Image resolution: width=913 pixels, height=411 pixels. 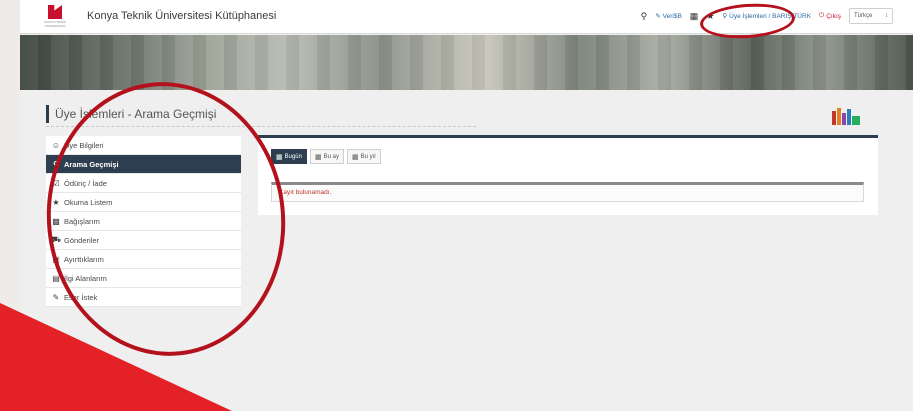 What do you see at coordinates (368, 156) in the screenshot?
I see `tab-label: Bu yıl` at bounding box center [368, 156].